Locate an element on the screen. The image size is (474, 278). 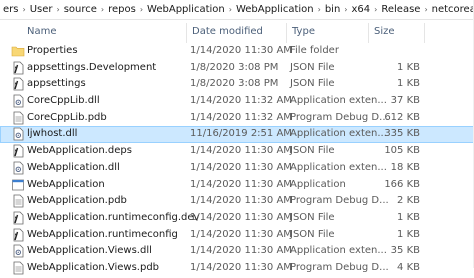
file-size: 166 KB is located at coordinates (402, 184).